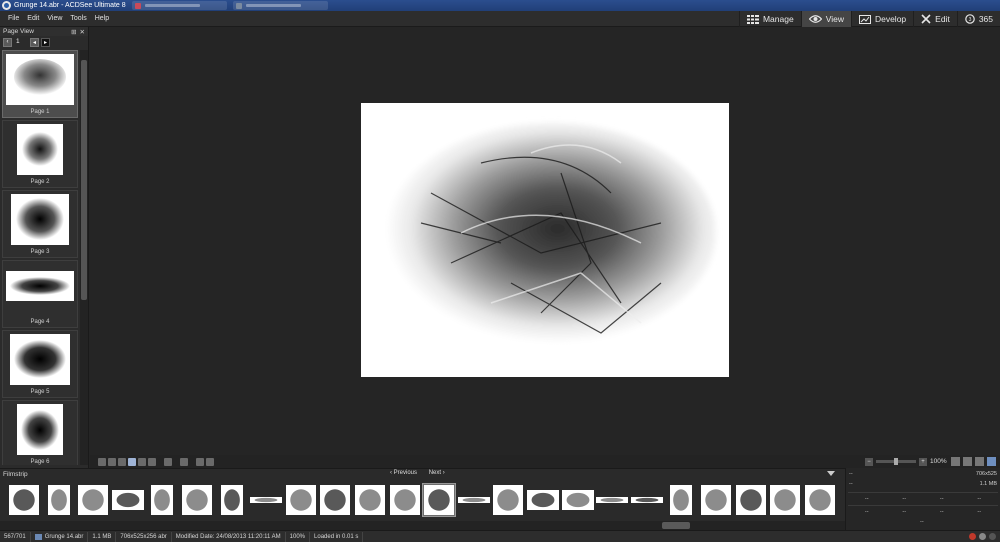 Image resolution: width=1000 pixels, height=542 pixels. I want to click on page-prev-button: ◂, so click(34, 42).